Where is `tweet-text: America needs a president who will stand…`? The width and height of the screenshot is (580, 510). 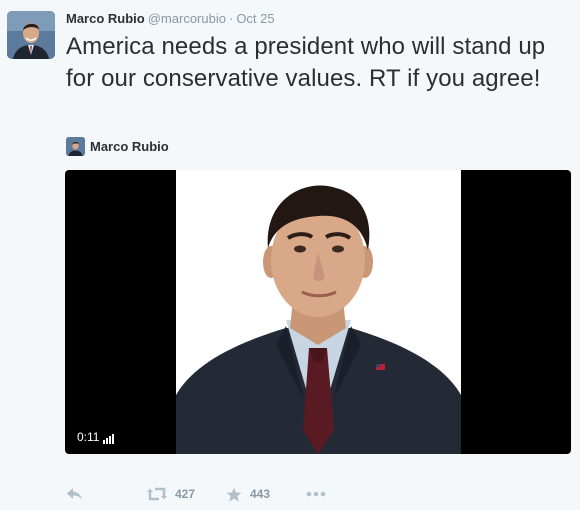
tweet-text: America needs a president who will stand… is located at coordinates (306, 62).